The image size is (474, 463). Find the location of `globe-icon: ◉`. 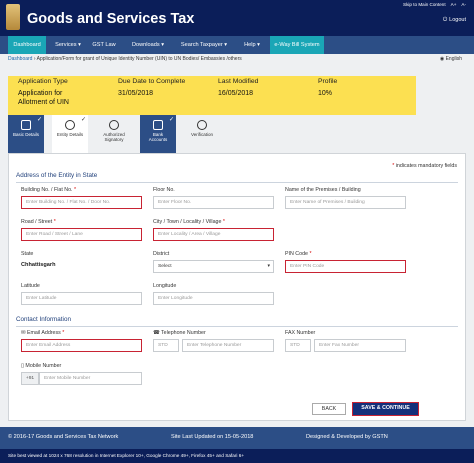

globe-icon: ◉ is located at coordinates (442, 59).